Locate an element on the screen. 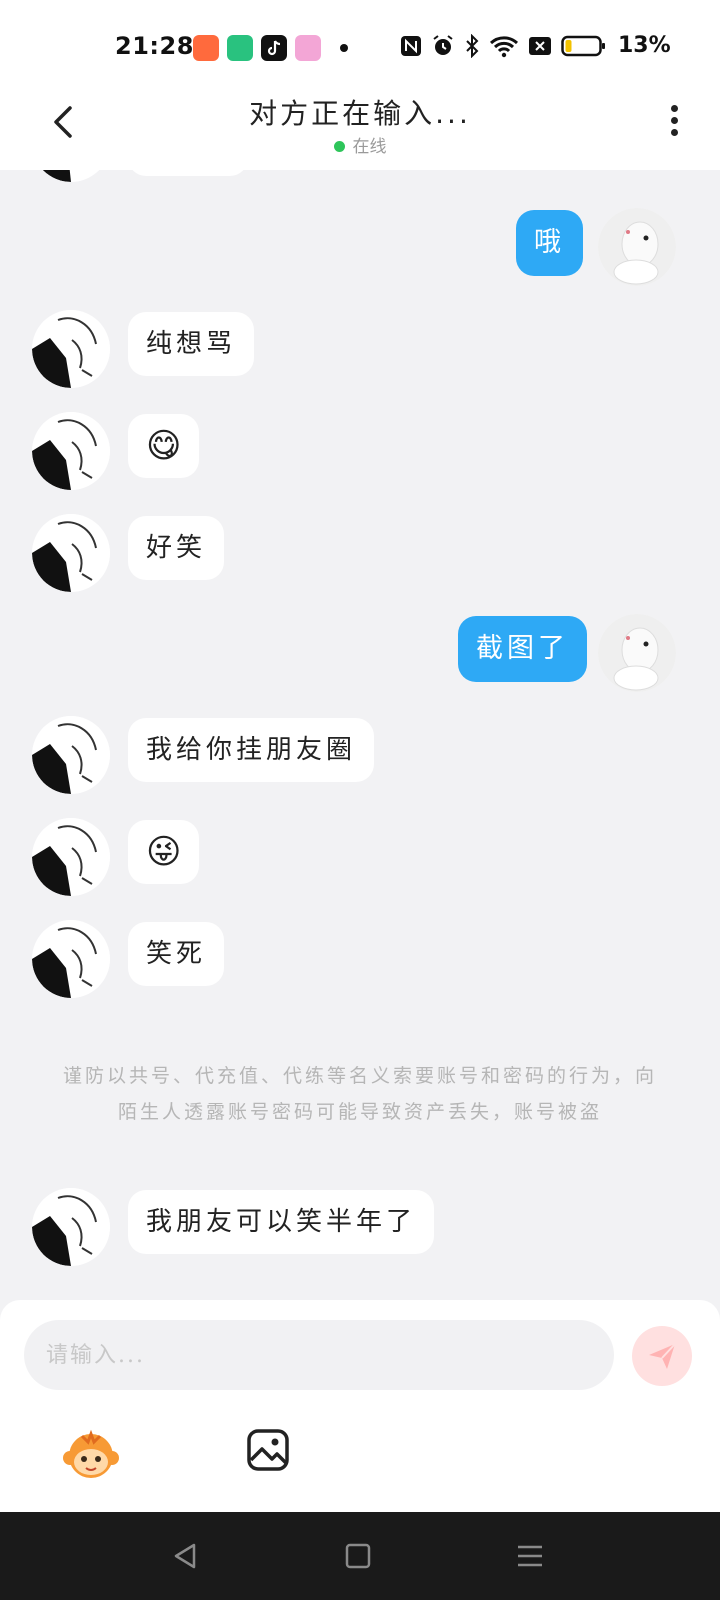 Image resolution: width=720 pixels, height=1600 pixels. nav-recents-button is located at coordinates (530, 1556).